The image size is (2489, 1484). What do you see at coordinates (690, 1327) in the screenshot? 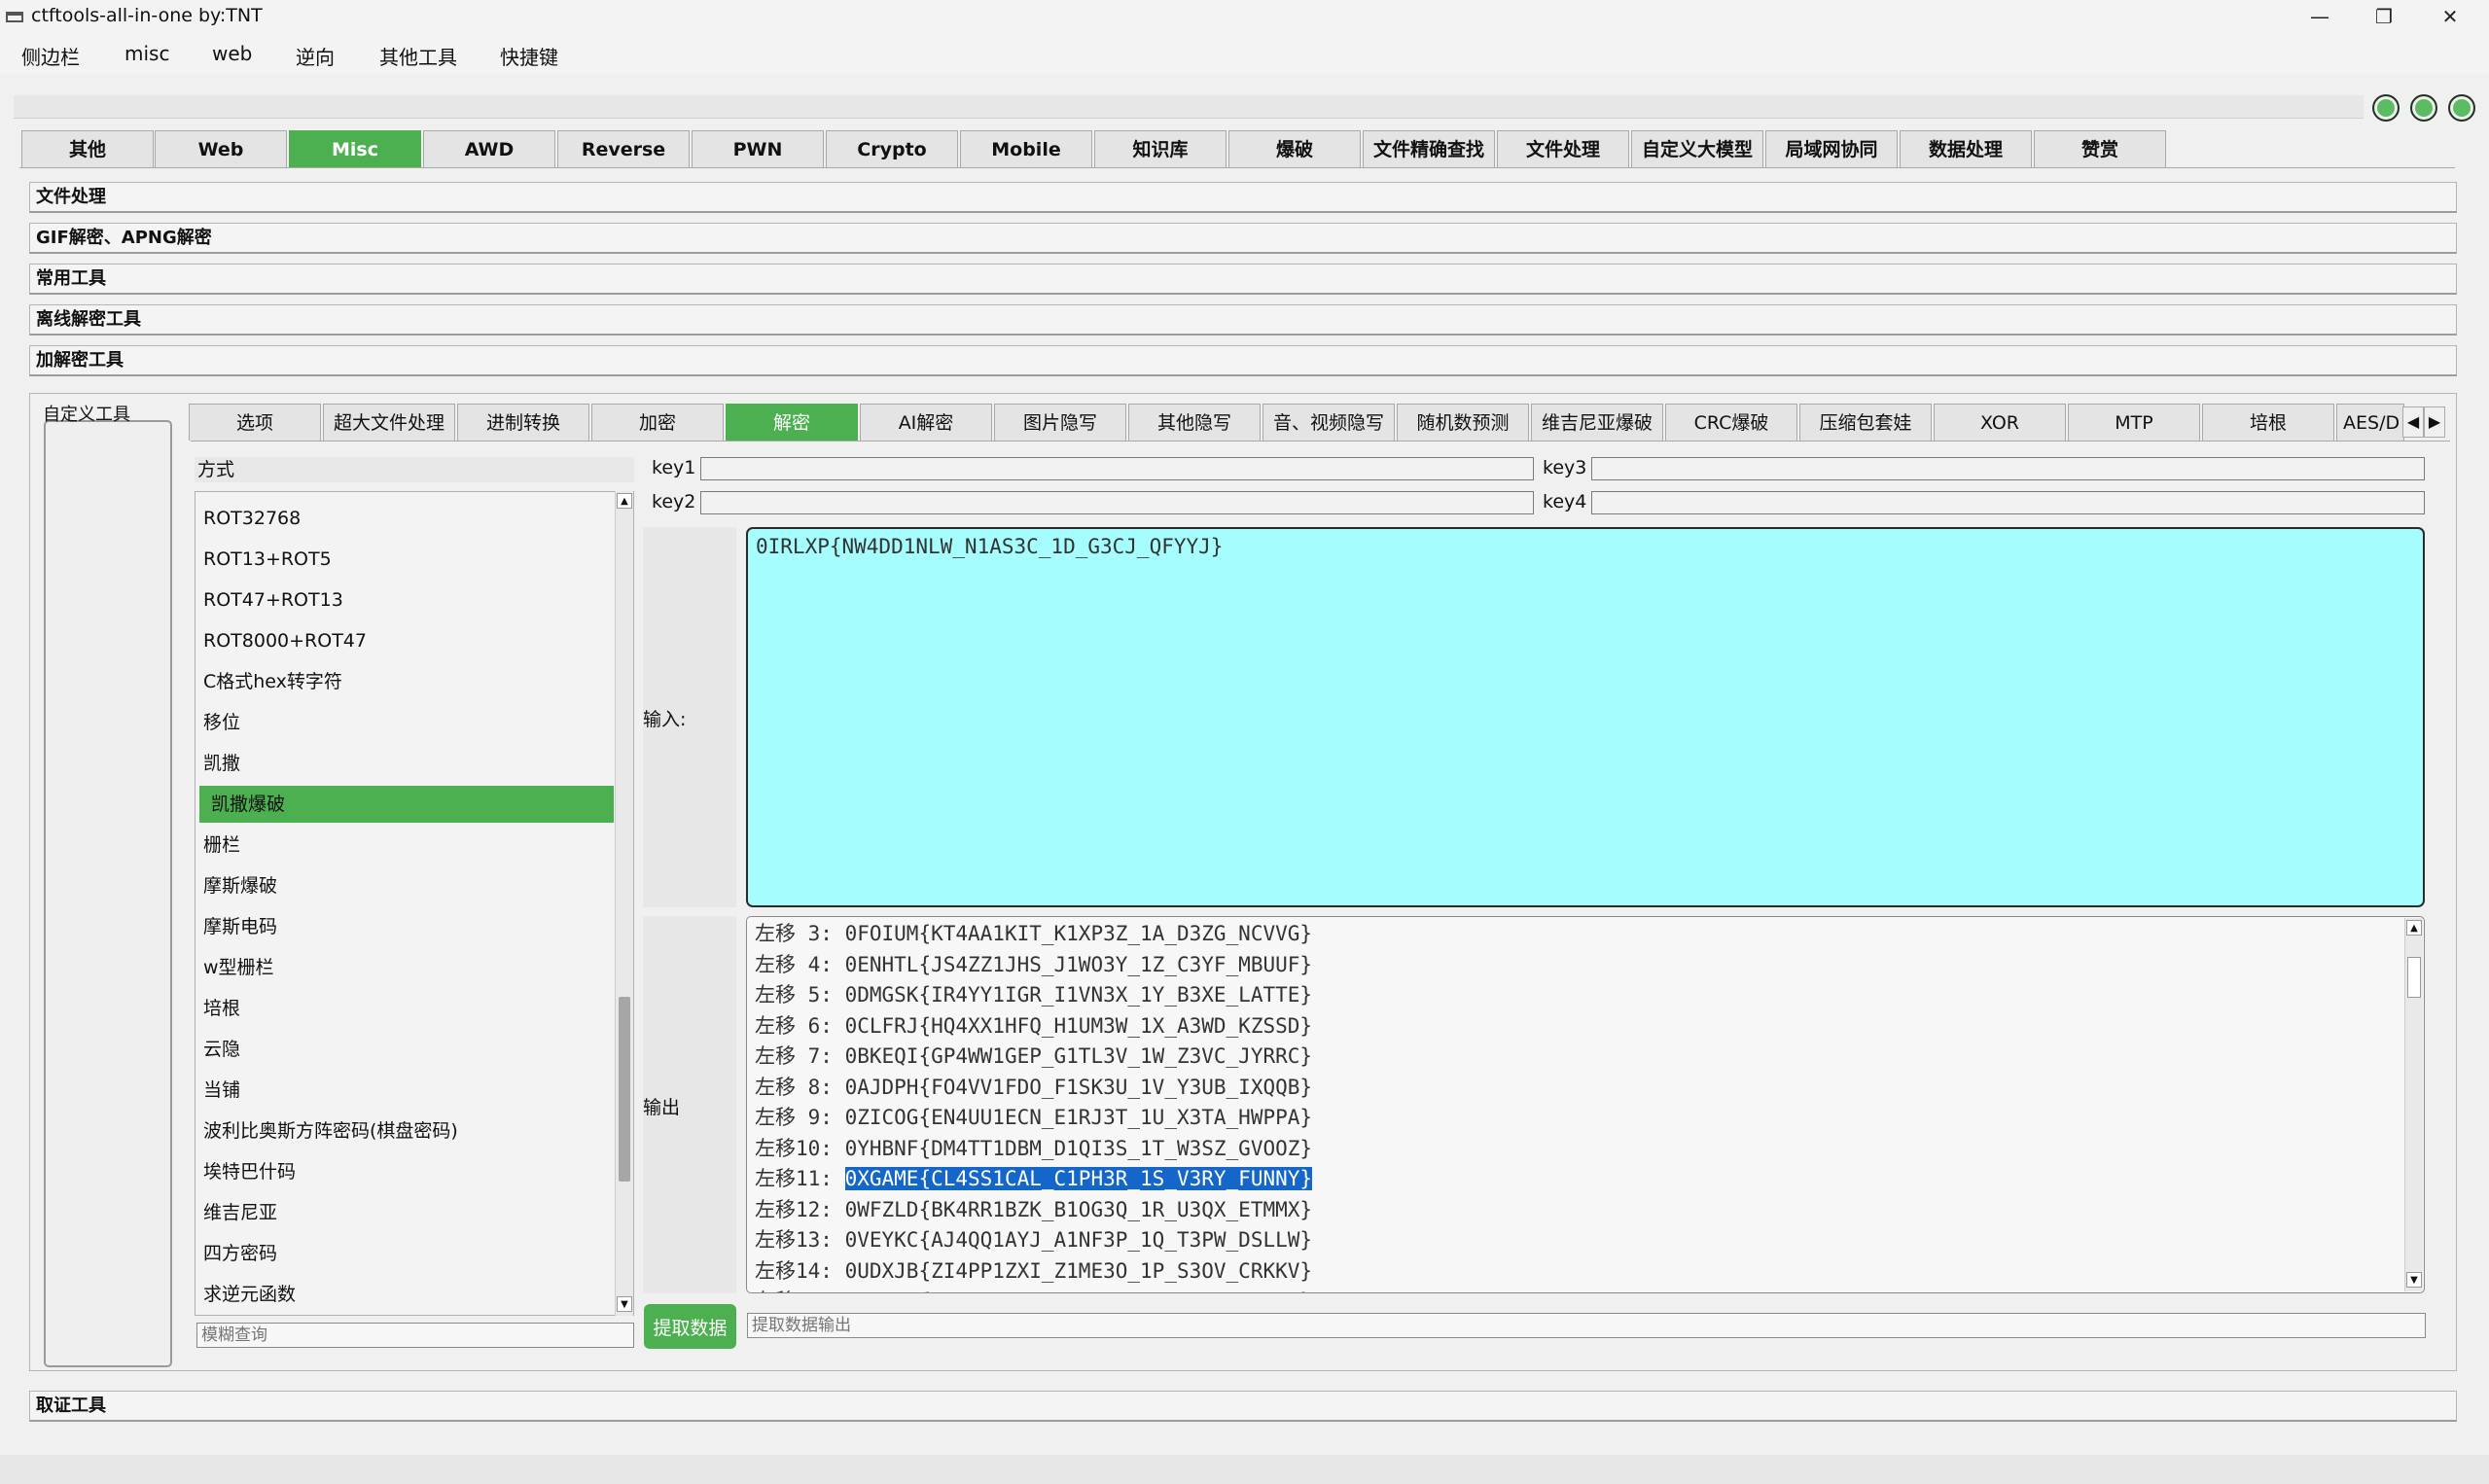
I see `extract-data-button: 提取数据` at bounding box center [690, 1327].